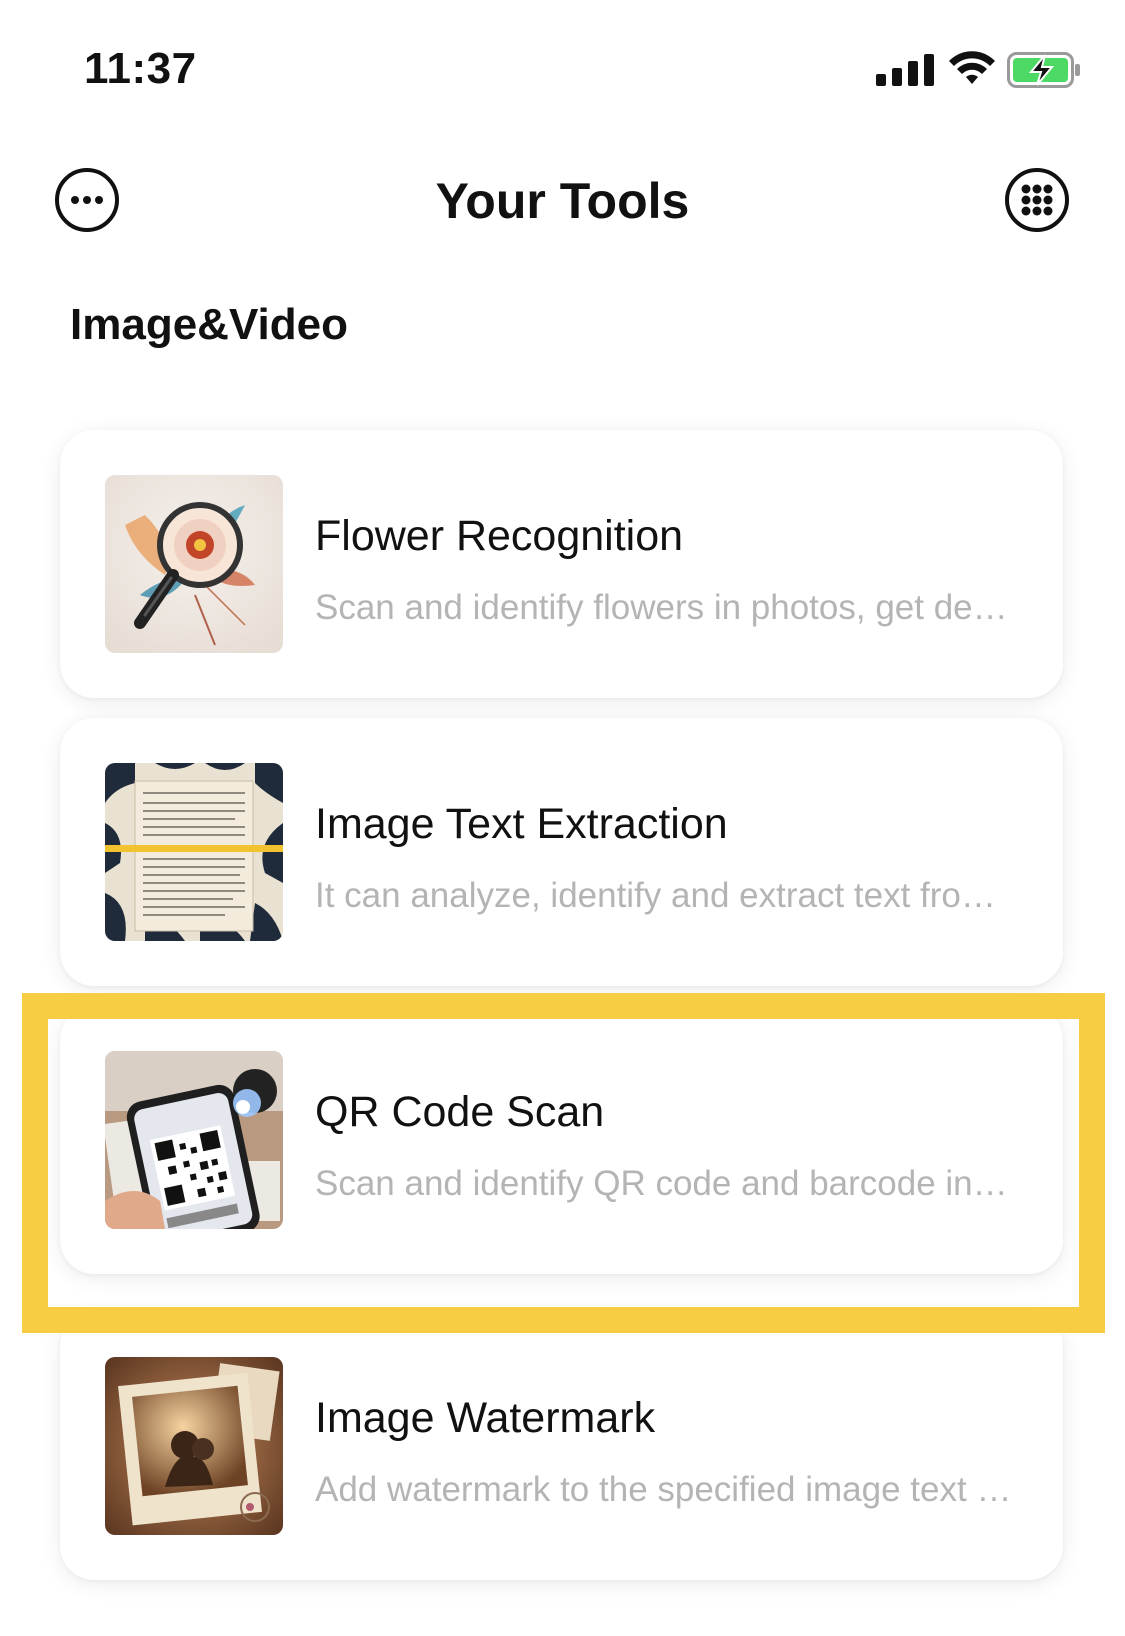 This screenshot has width=1125, height=1636. Describe the element at coordinates (972, 67) in the screenshot. I see `wifi-icon` at that location.